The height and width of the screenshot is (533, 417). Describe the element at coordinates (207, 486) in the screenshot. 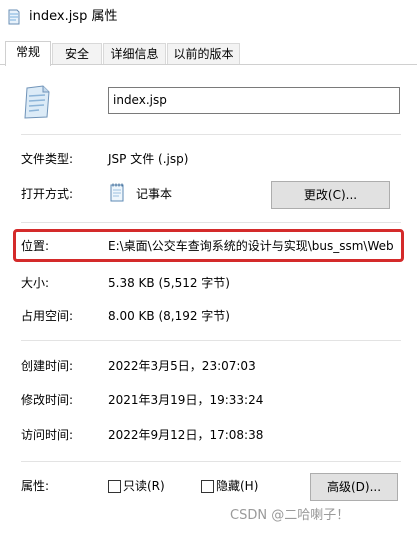

I see `hidden-checkbox` at that location.